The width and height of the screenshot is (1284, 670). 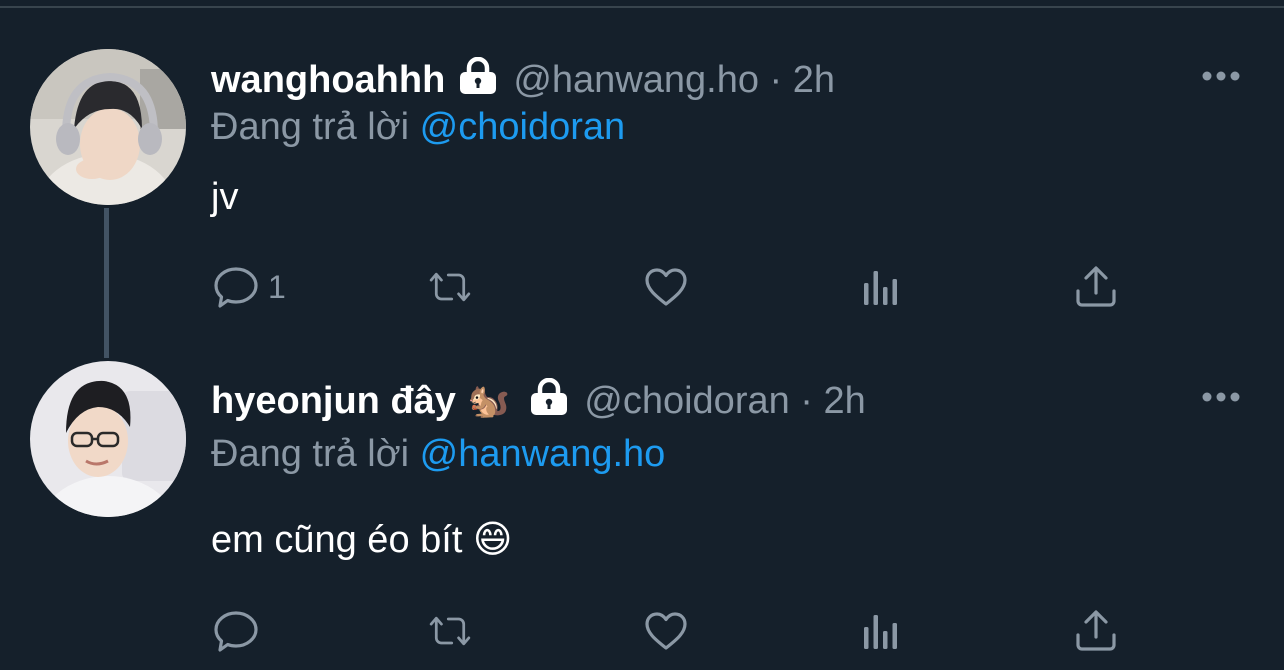 I want to click on replying-to: Đang trả lời @hanwang.ho, so click(x=438, y=454).